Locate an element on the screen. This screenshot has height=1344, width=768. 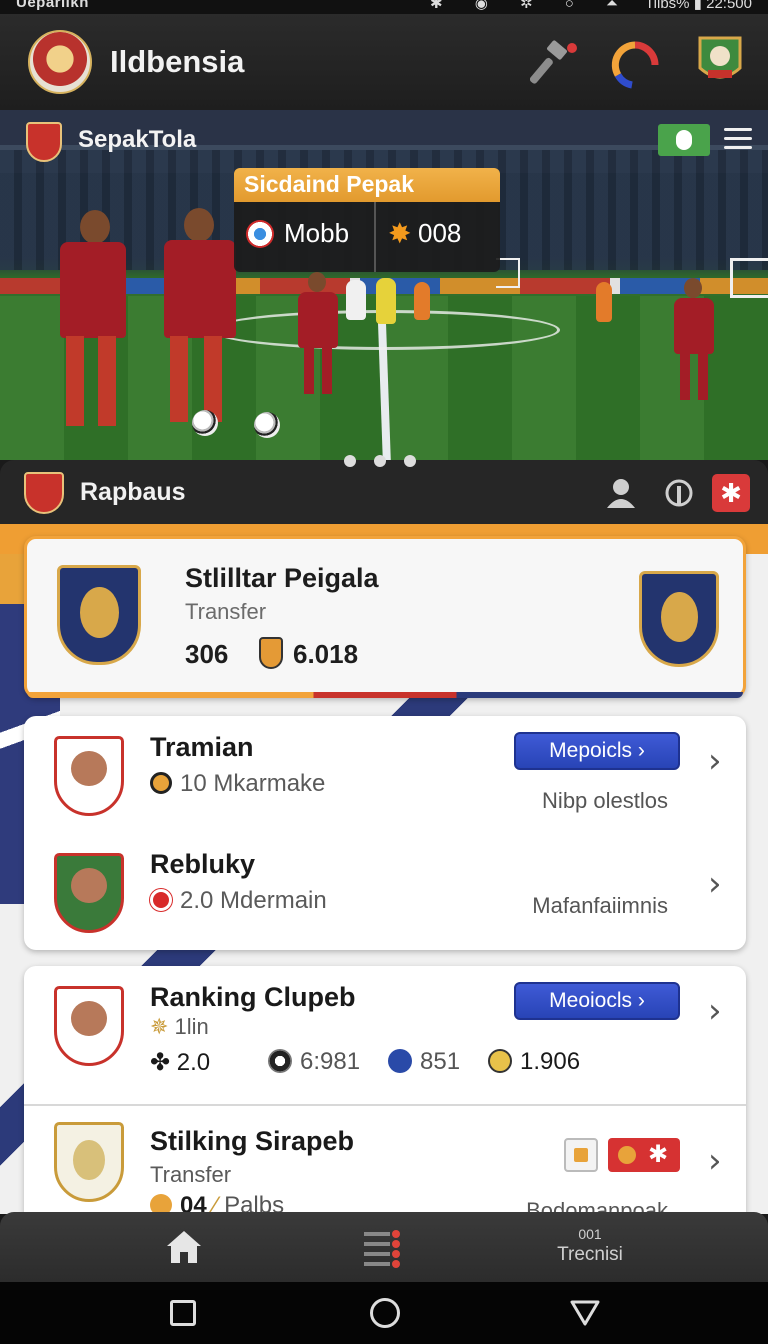
back-triangle-icon is located at coordinates (585, 1313).